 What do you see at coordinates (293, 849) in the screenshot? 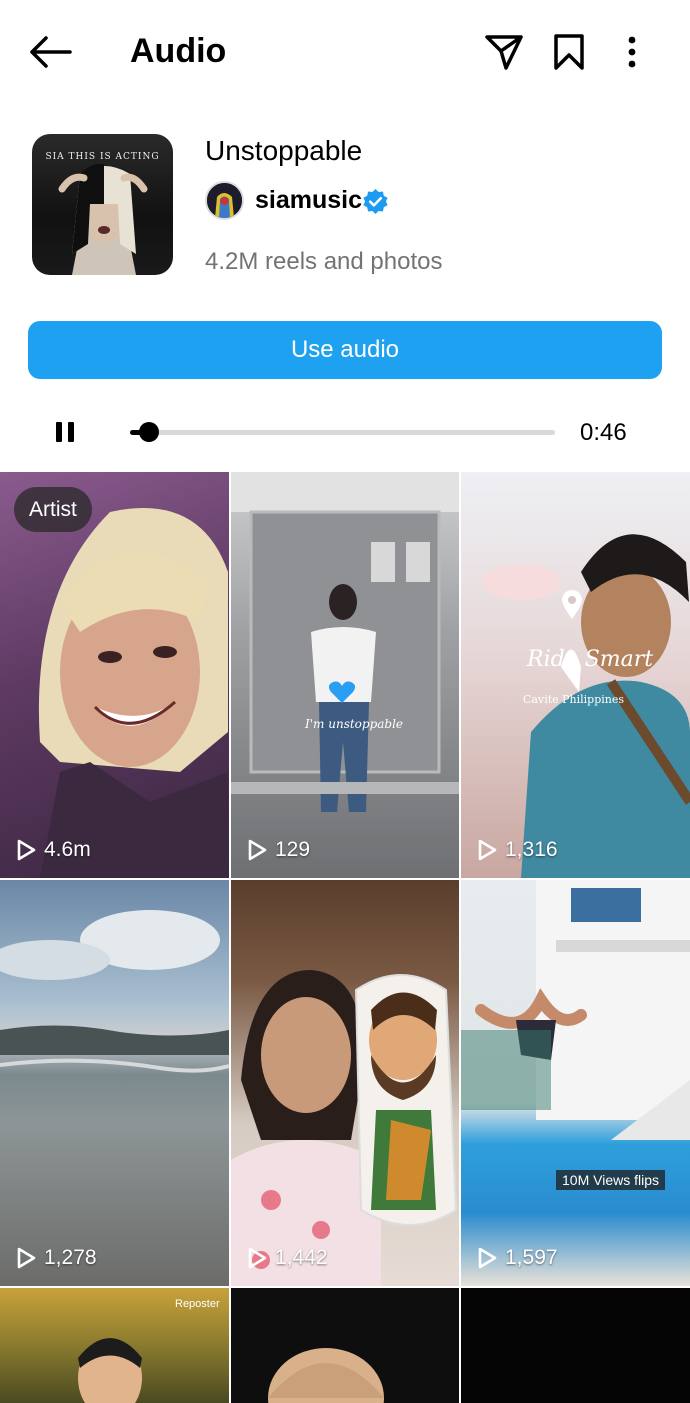
I see `view-count-label: 129` at bounding box center [293, 849].